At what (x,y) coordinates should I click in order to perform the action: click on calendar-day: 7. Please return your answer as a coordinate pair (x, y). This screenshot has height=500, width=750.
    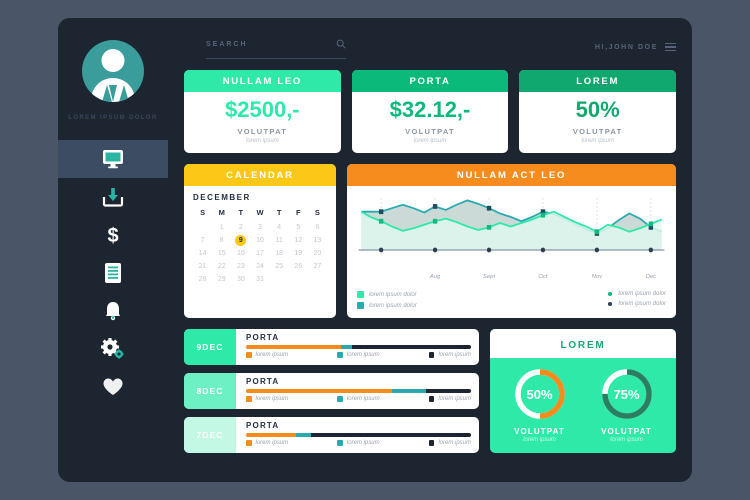
    Looking at the image, I should click on (202, 240).